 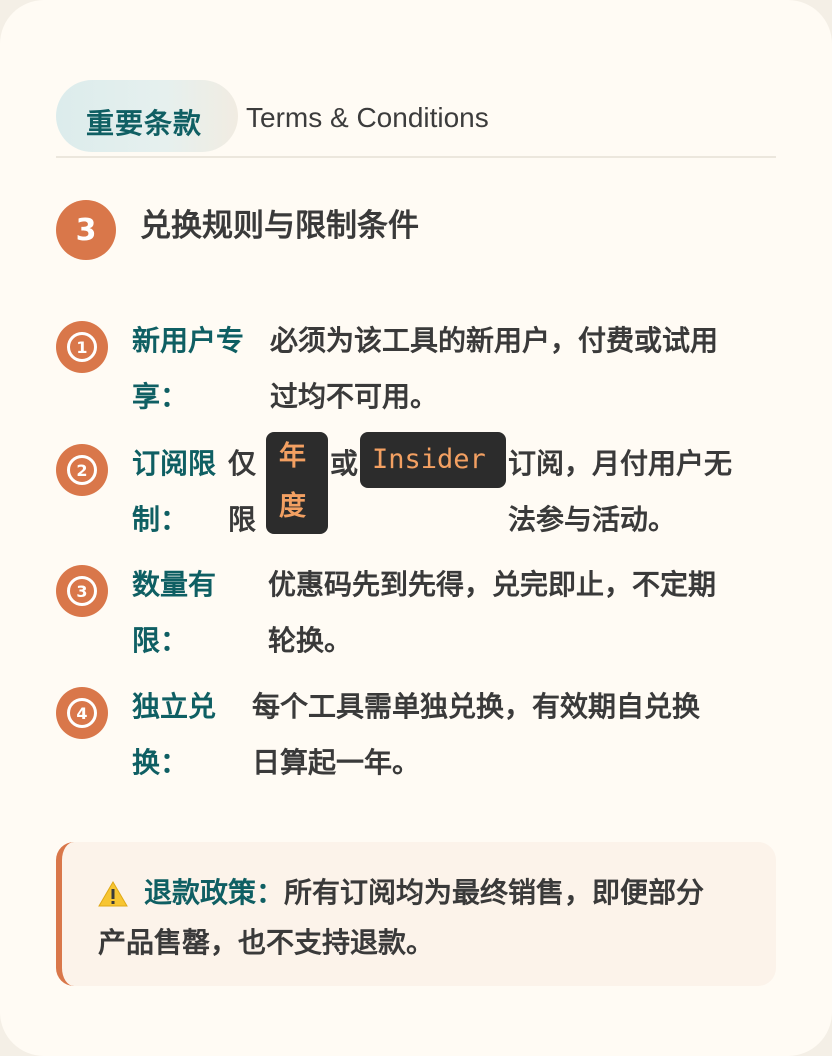 I want to click on item-marker: 1, so click(x=82, y=347).